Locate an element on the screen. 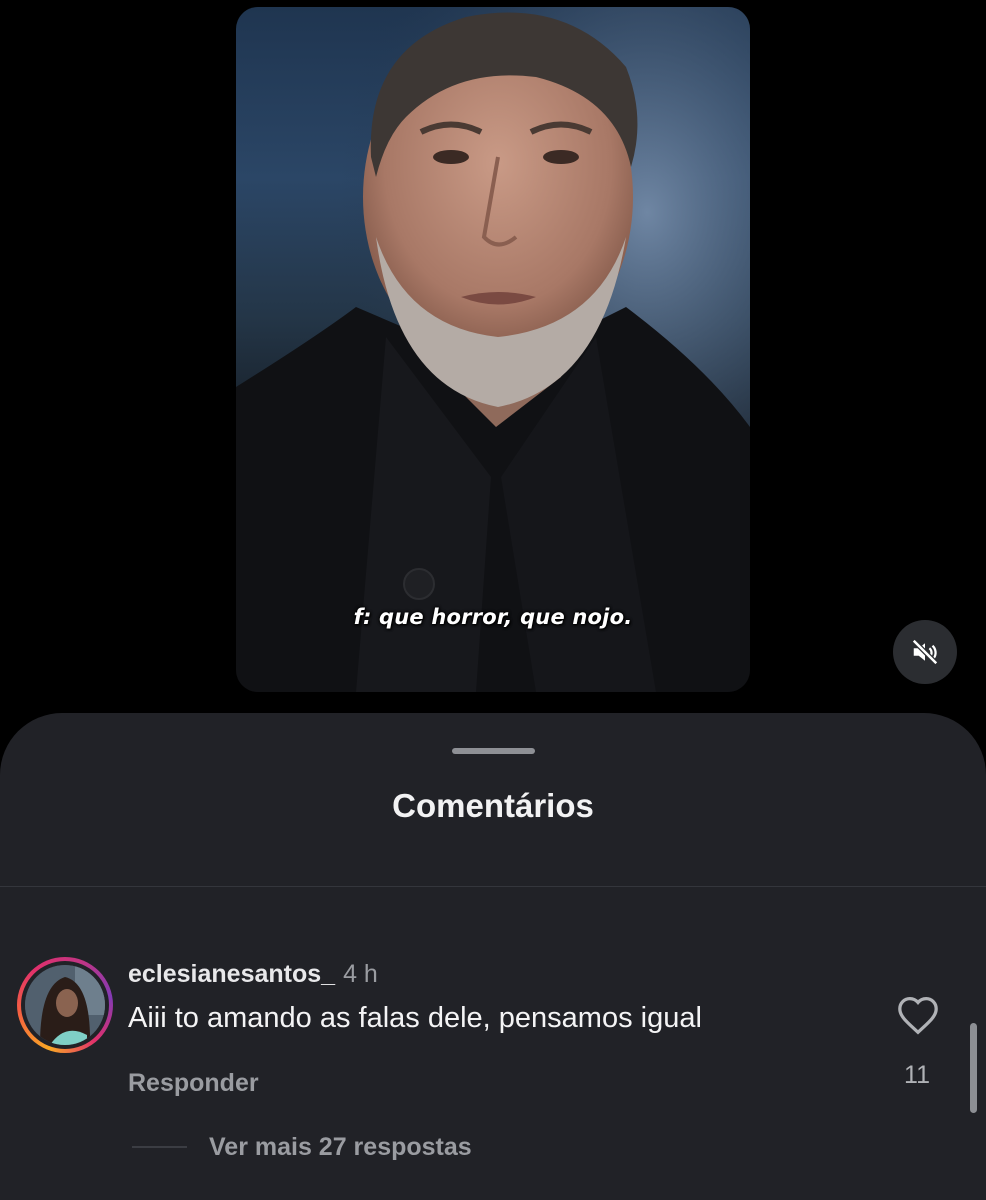  avatar-story-ring is located at coordinates (65, 1005).